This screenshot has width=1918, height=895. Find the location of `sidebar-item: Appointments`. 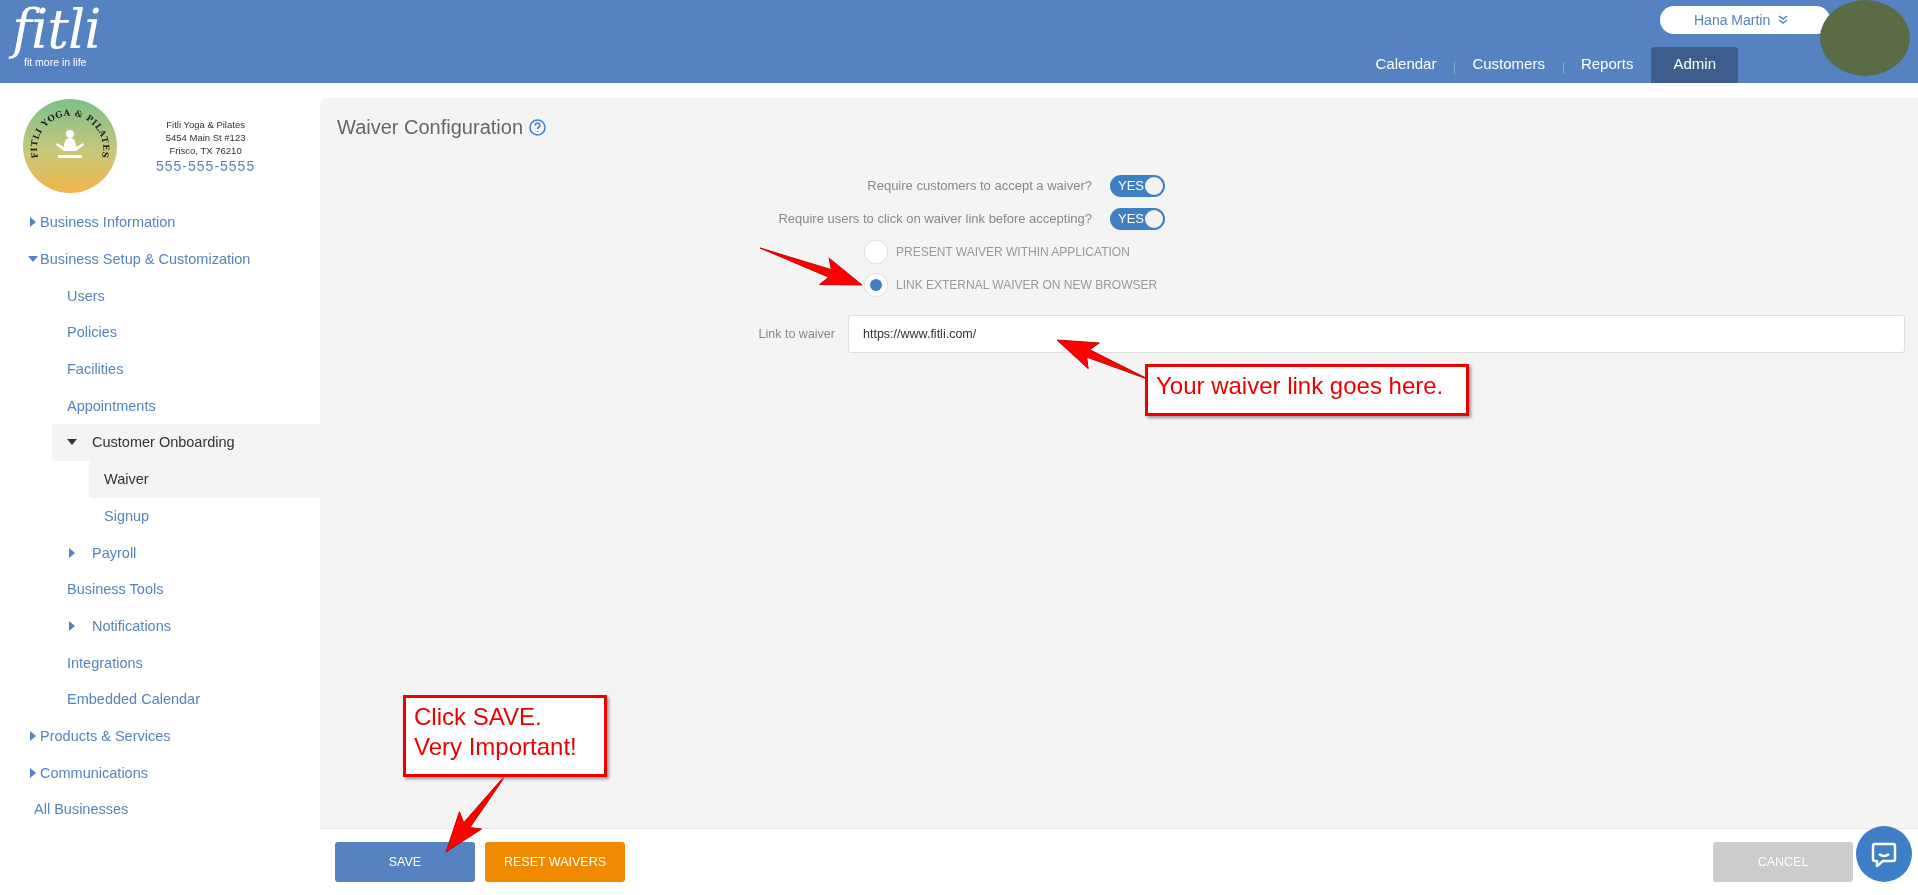

sidebar-item: Appointments is located at coordinates (160, 406).